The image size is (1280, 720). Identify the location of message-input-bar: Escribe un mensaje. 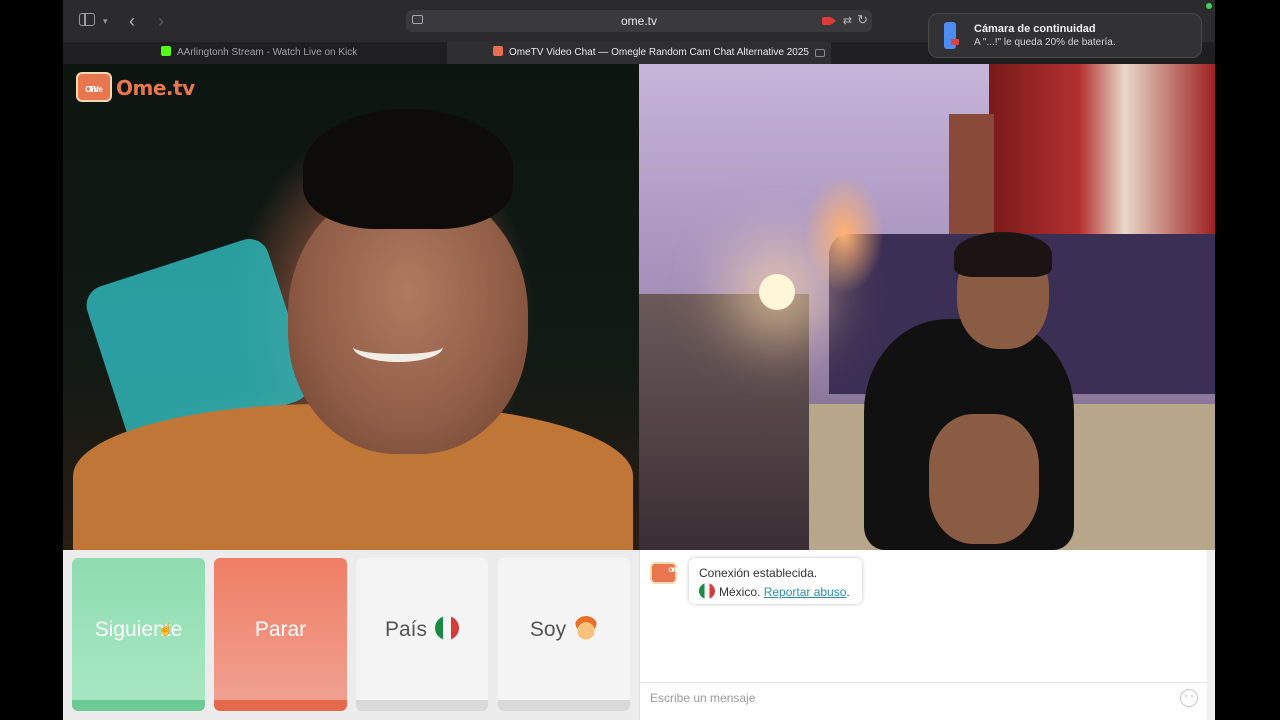
(924, 697).